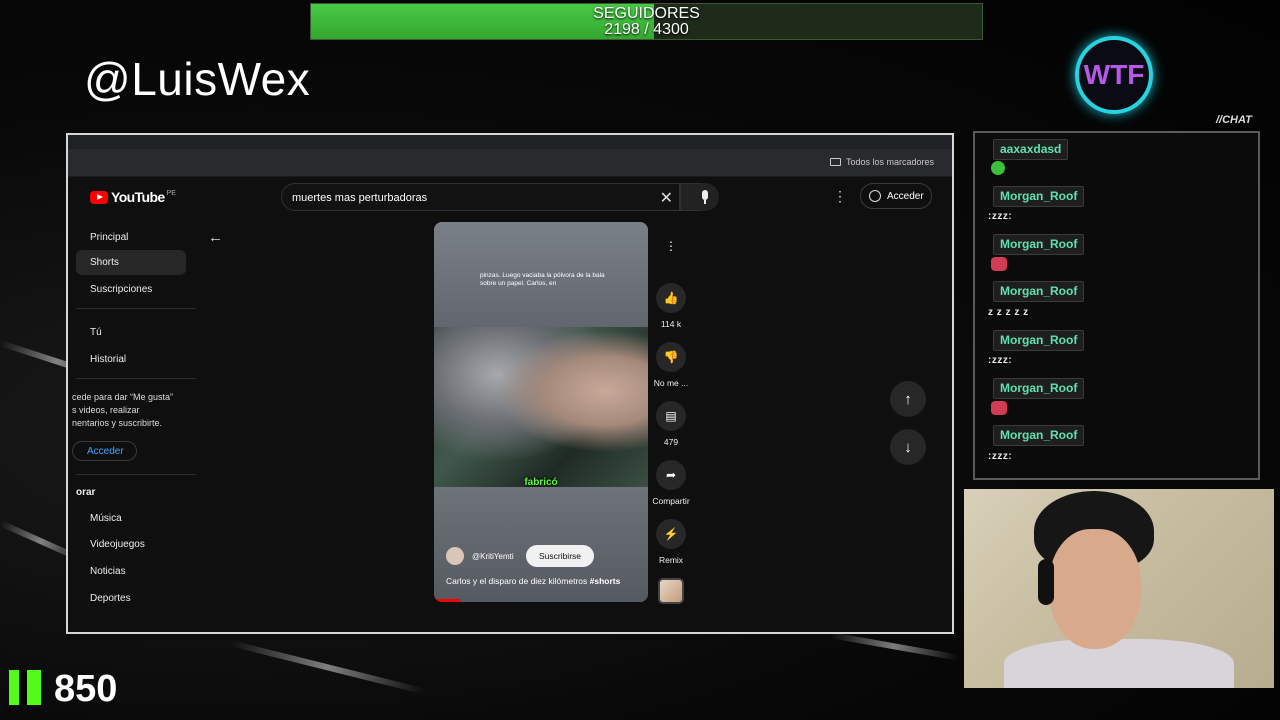 Image resolution: width=1280 pixels, height=720 pixels. Describe the element at coordinates (1095, 589) in the screenshot. I see `streamer-face` at that location.